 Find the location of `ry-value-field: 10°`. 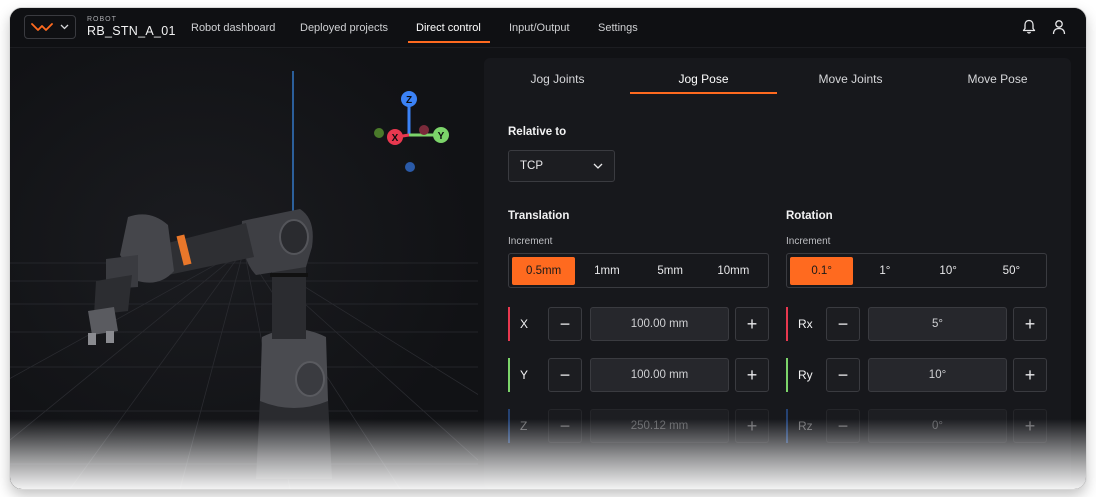

ry-value-field: 10° is located at coordinates (937, 375).